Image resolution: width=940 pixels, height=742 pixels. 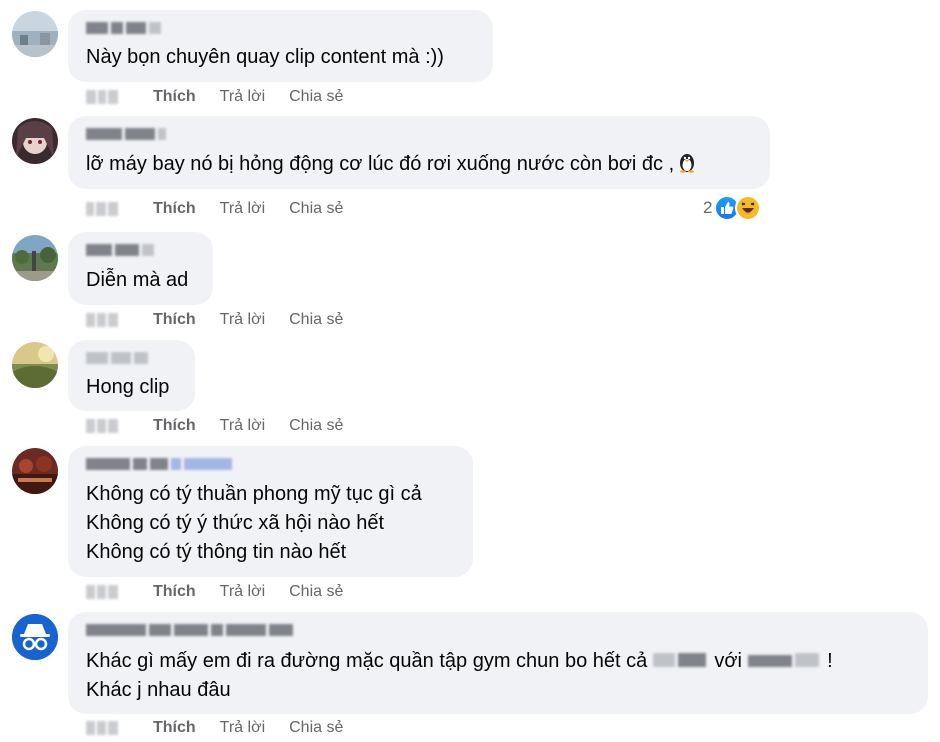 I want to click on comment-text-part: !, so click(x=830, y=661).